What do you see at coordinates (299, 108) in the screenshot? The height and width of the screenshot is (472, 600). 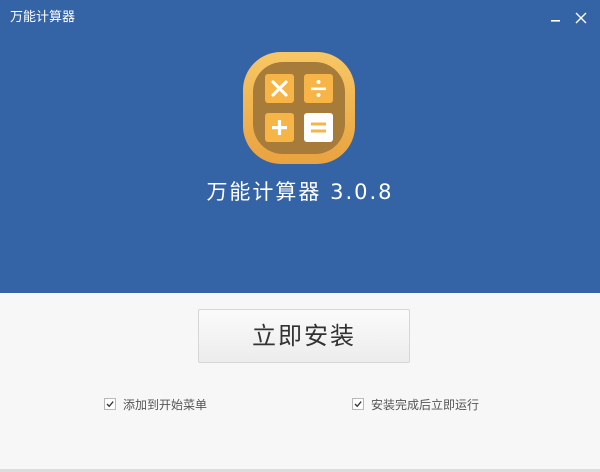 I see `calculator-app-icon` at bounding box center [299, 108].